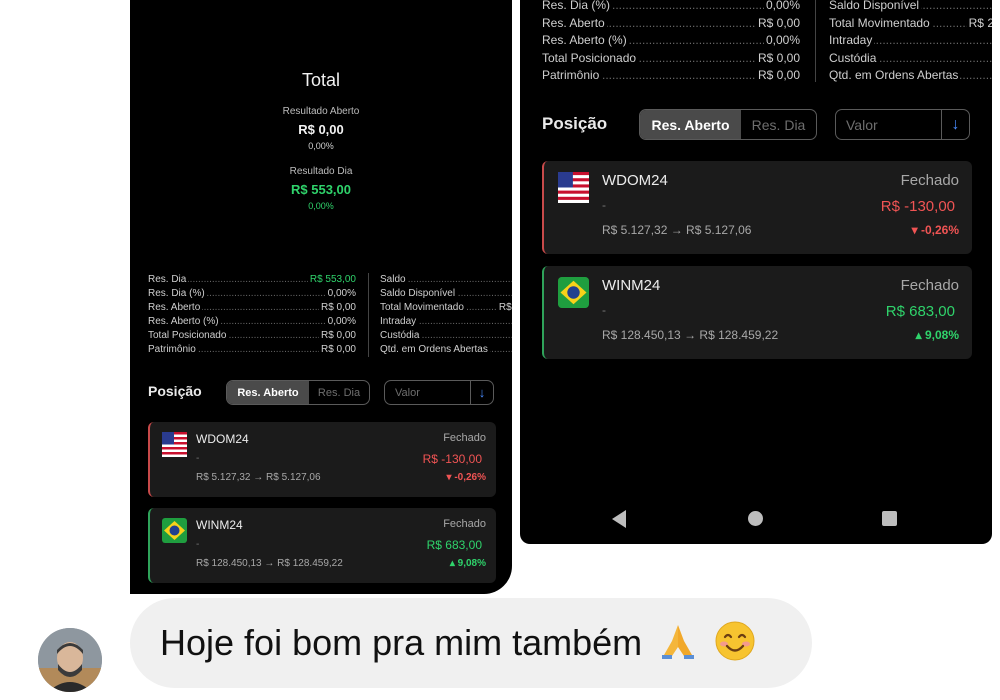 The width and height of the screenshot is (1000, 700). I want to click on back-icon, so click(619, 519).